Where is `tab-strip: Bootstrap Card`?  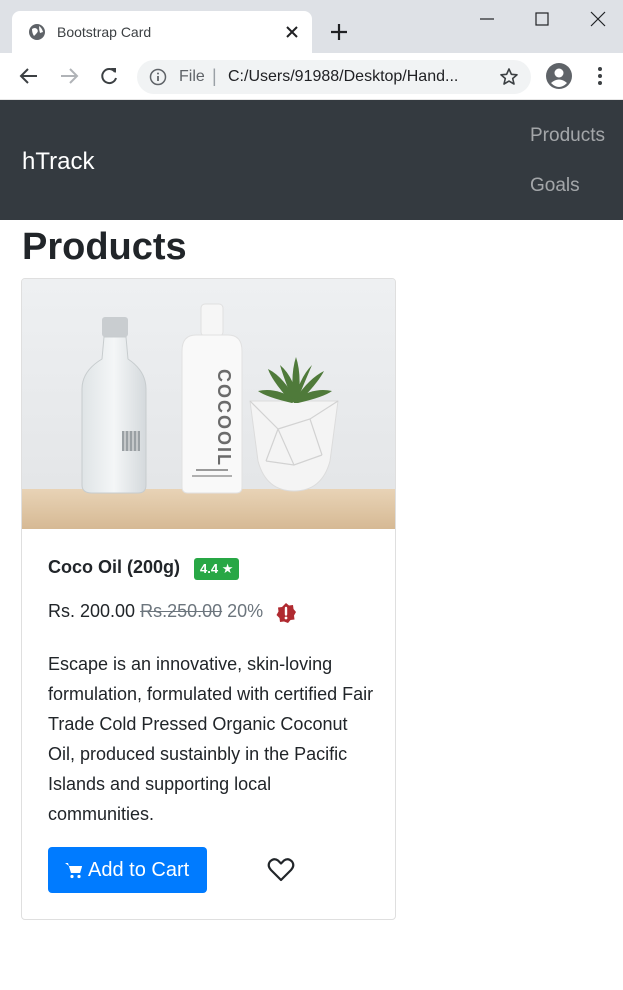 tab-strip: Bootstrap Card is located at coordinates (311, 26).